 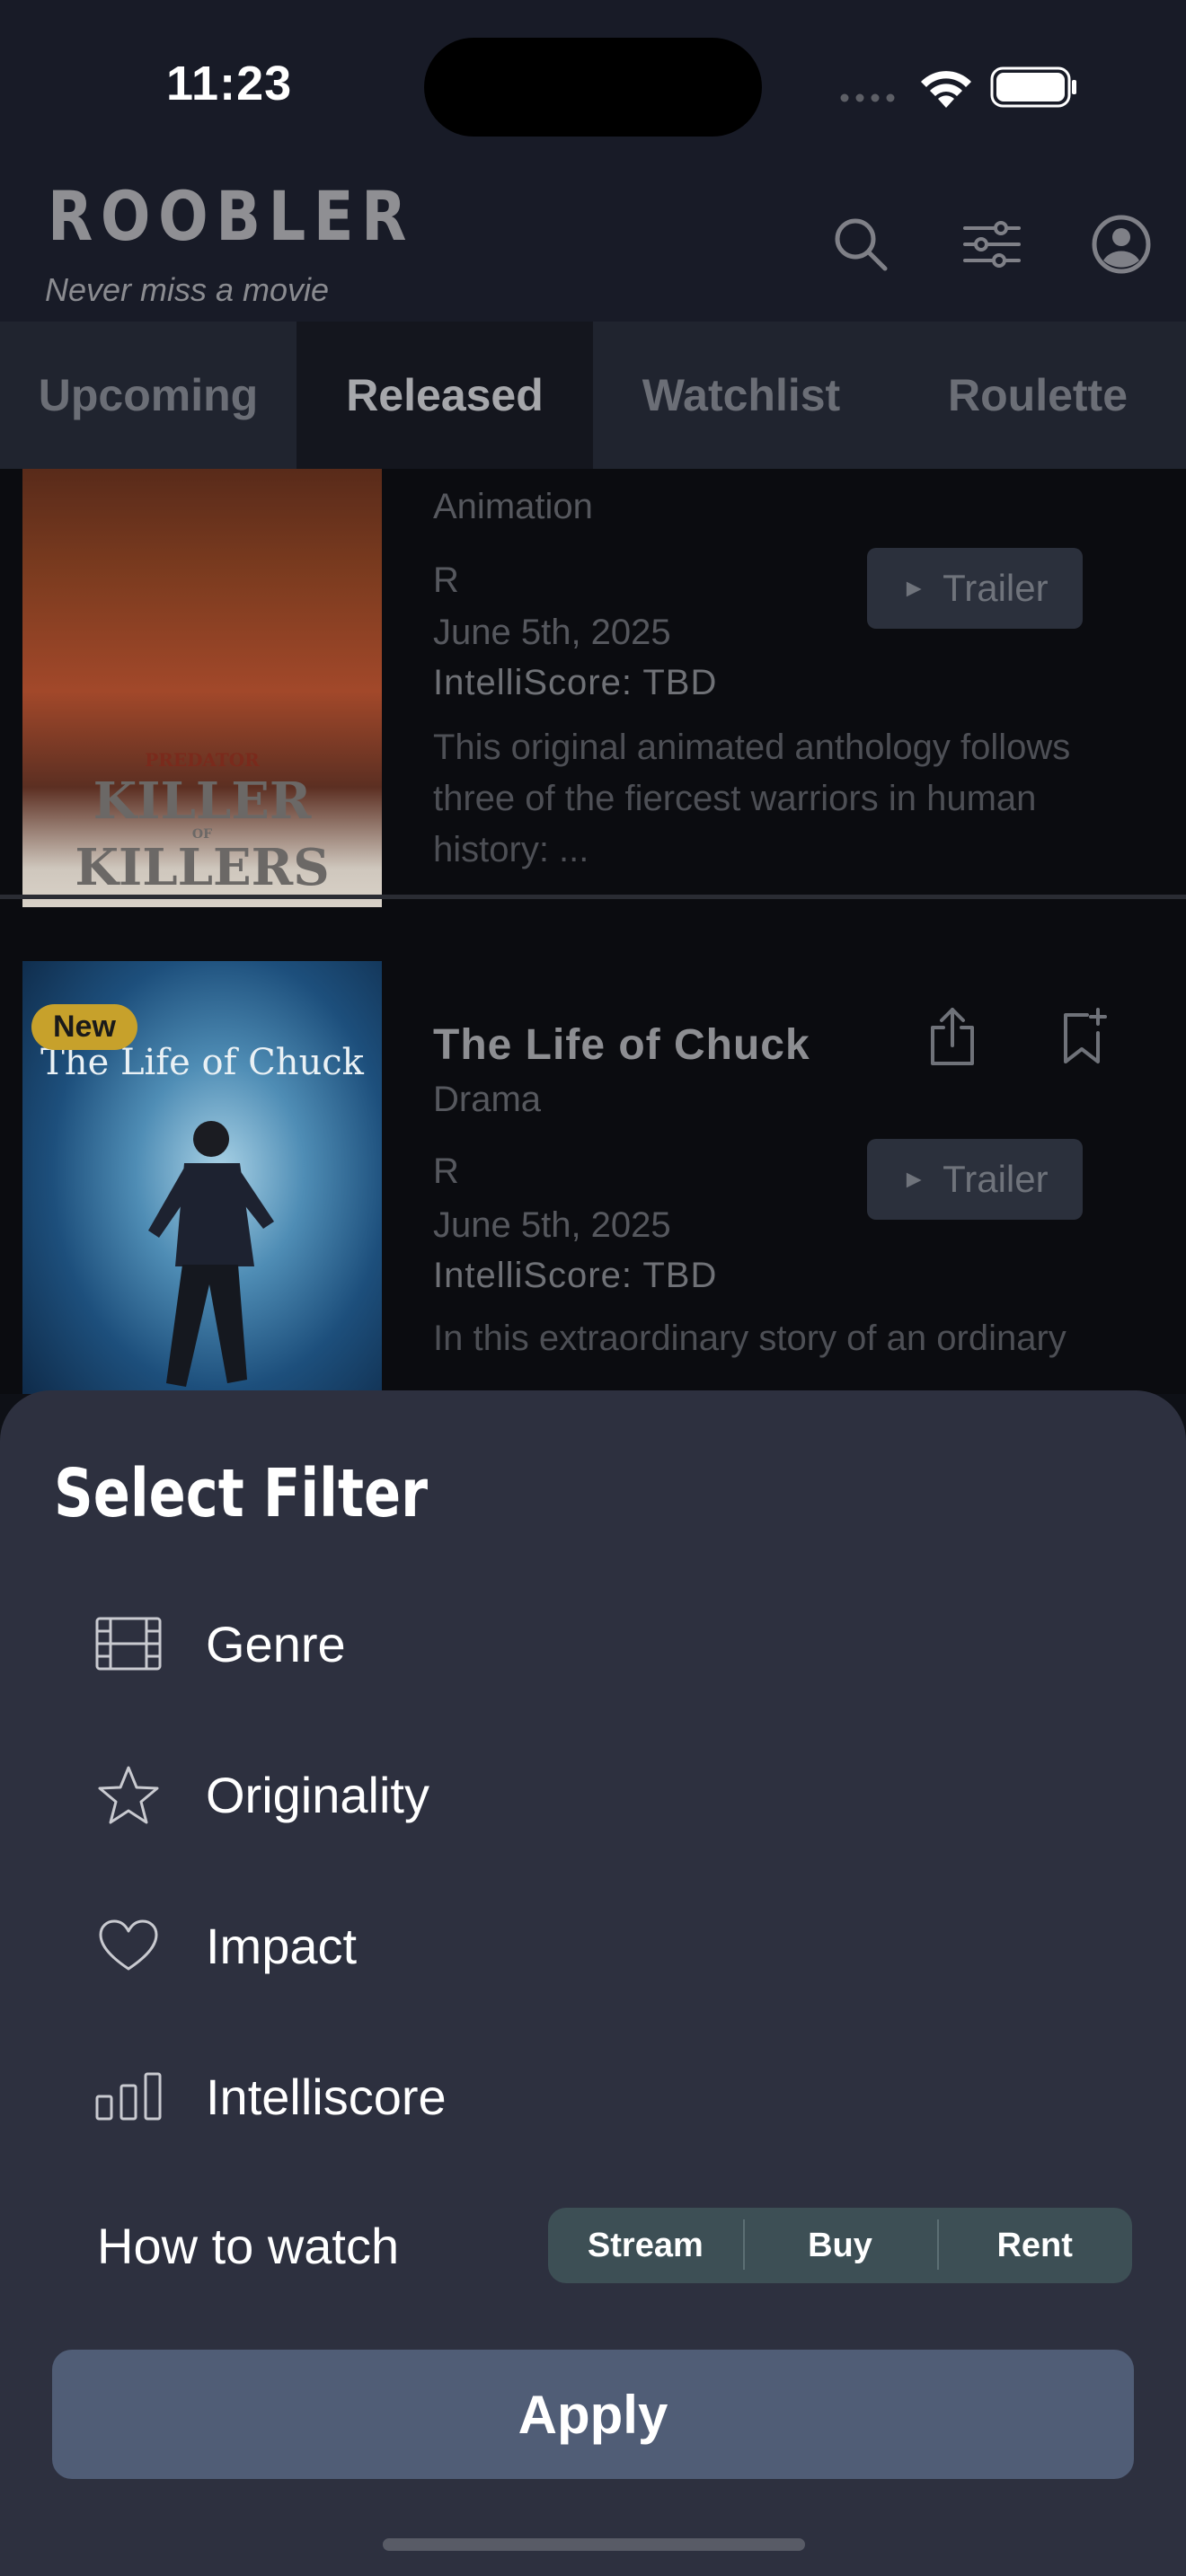 What do you see at coordinates (1121, 244) in the screenshot?
I see `profile-icon` at bounding box center [1121, 244].